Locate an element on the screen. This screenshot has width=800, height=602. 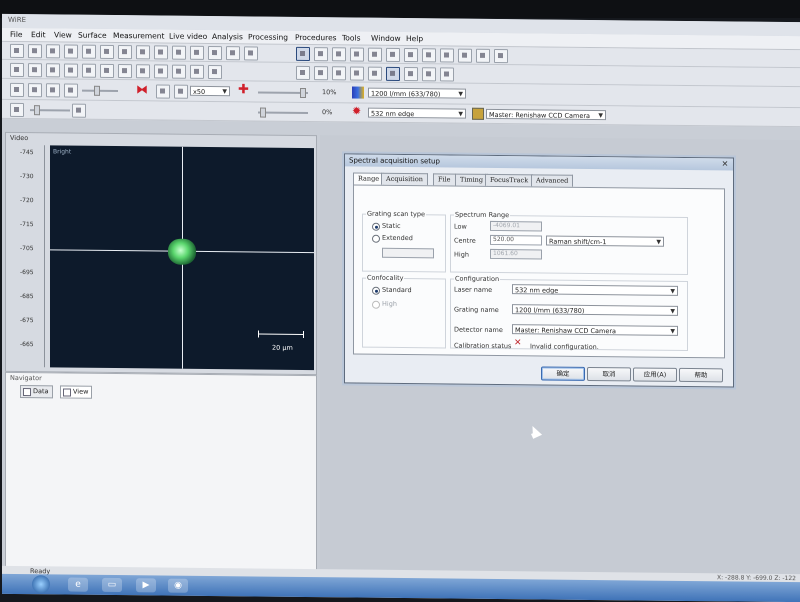
tile-icon is located at coordinates (483, 55).